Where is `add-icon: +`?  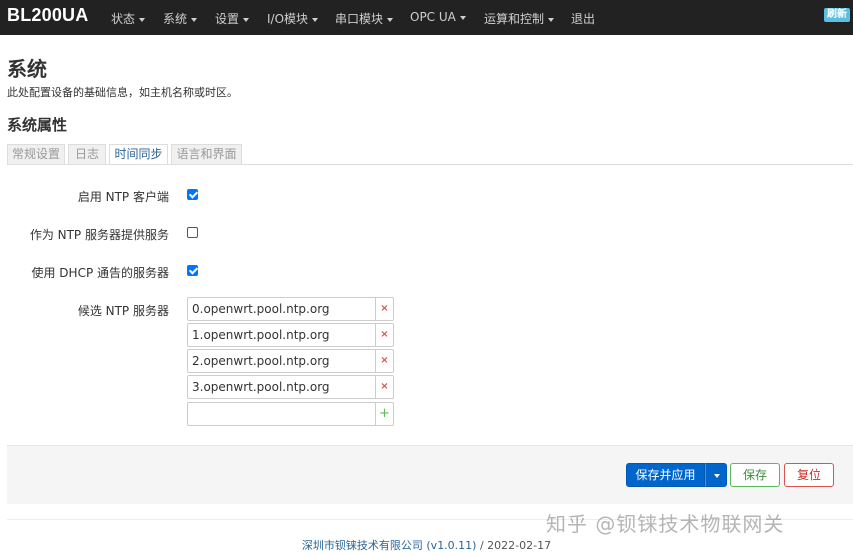 add-icon: + is located at coordinates (384, 414).